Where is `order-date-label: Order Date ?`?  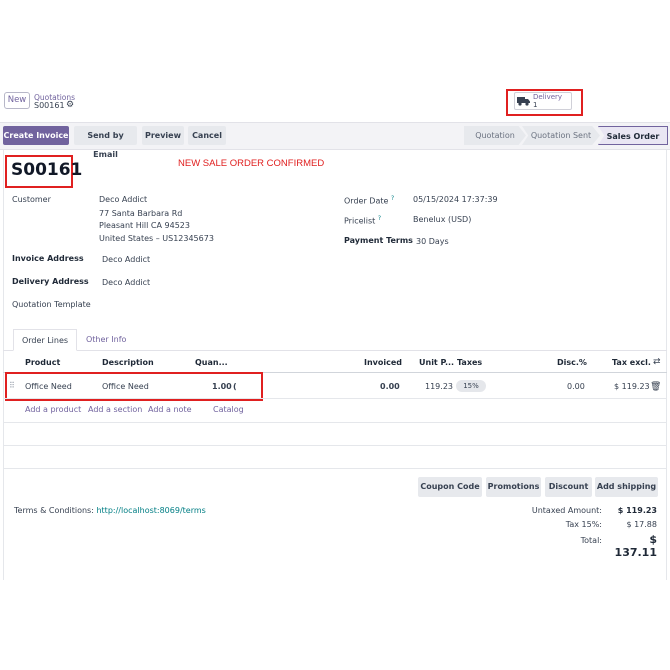
order-date-label: Order Date ? is located at coordinates (369, 200).